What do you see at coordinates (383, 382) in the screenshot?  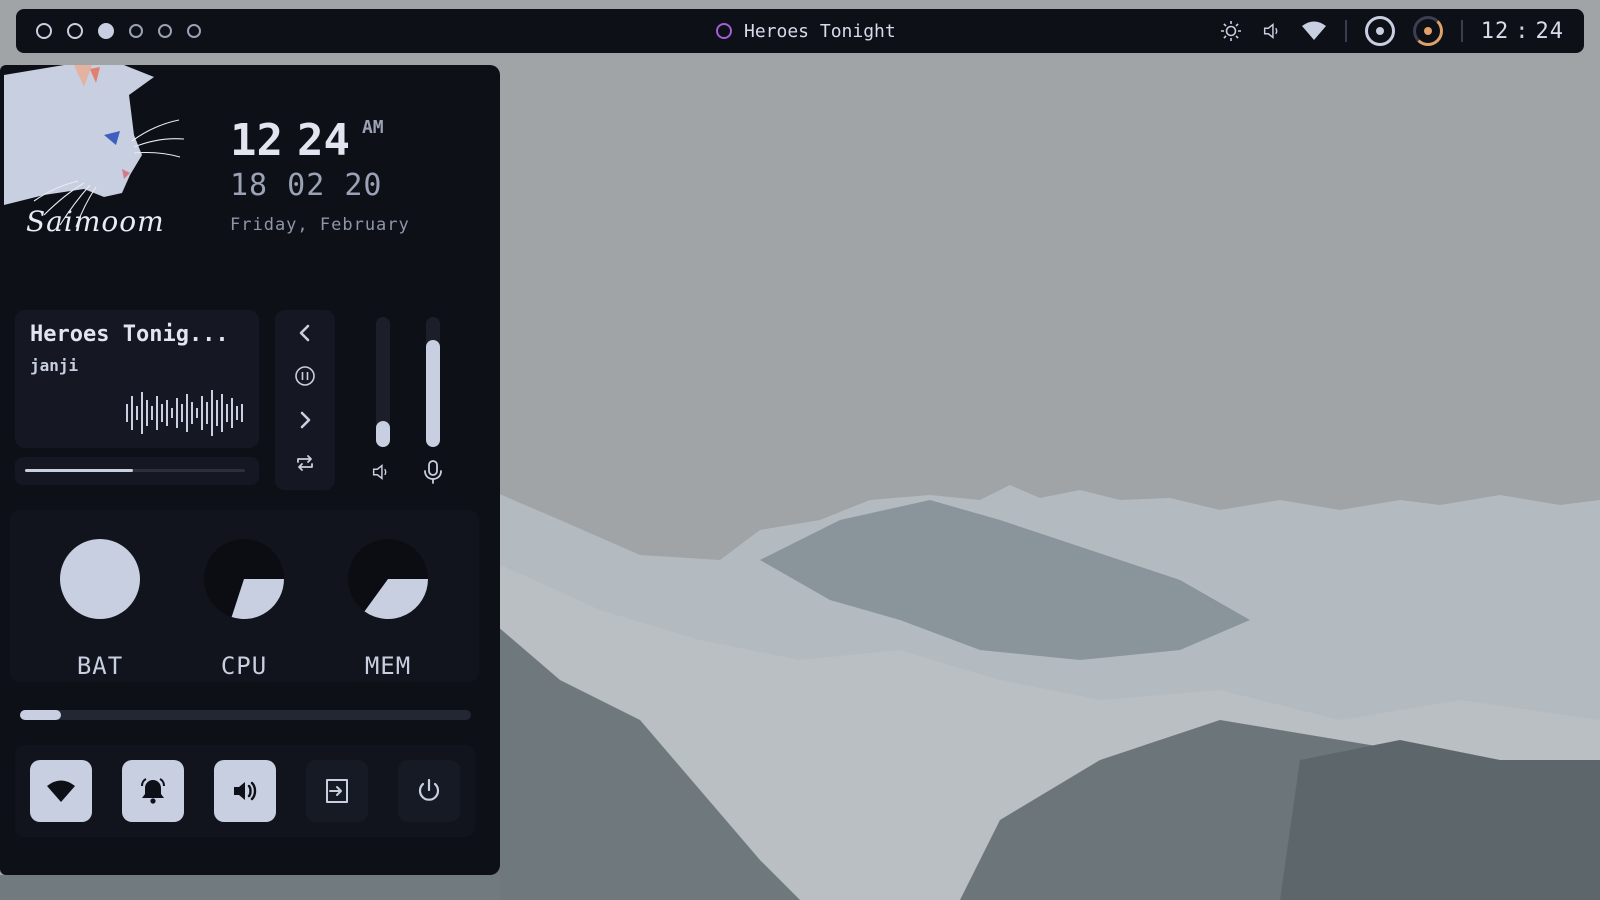 I see `volume-slider` at bounding box center [383, 382].